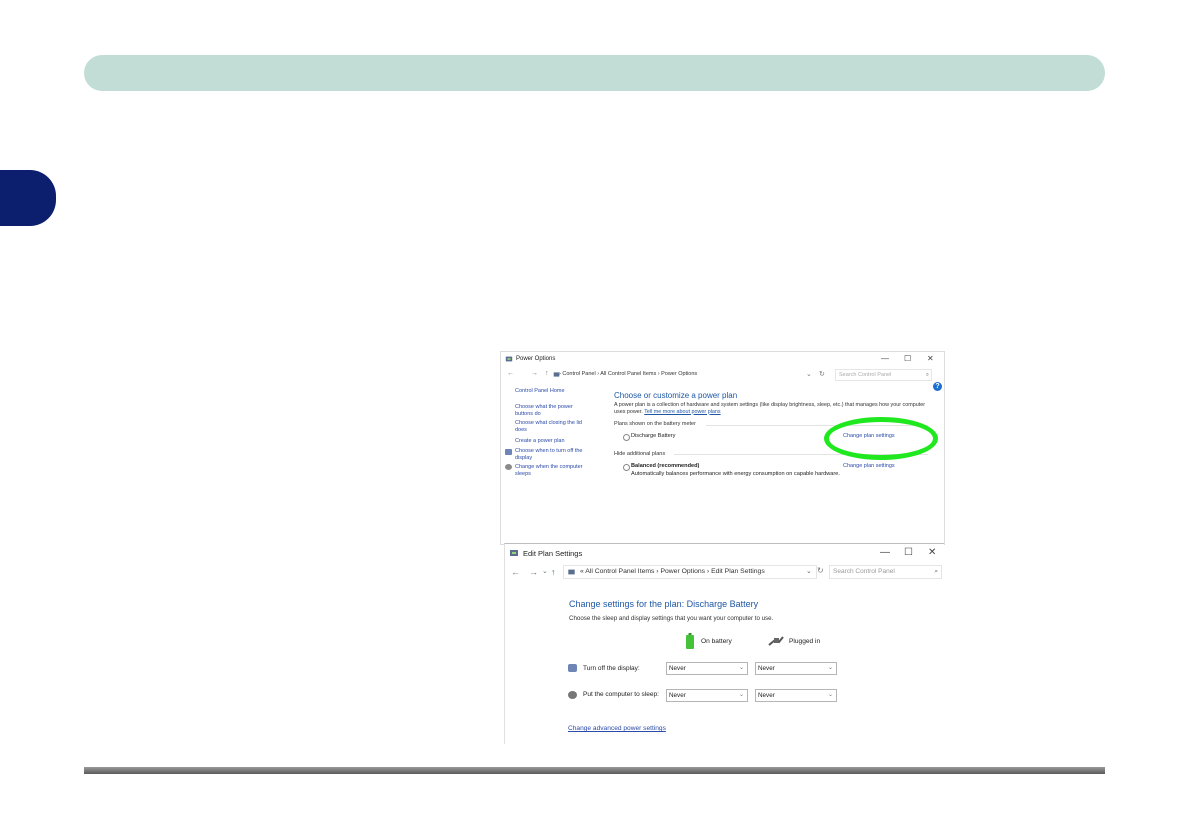  I want to click on plan-balanced-name: Balanced (recommended), so click(665, 466).